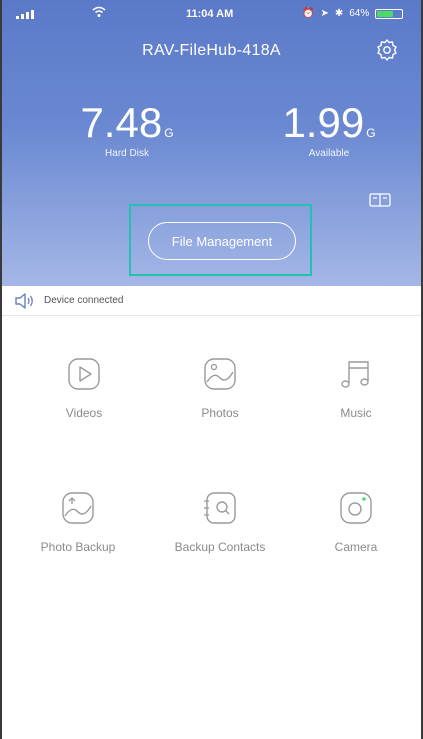 The height and width of the screenshot is (739, 423). What do you see at coordinates (220, 508) in the screenshot?
I see `contact-card-icon` at bounding box center [220, 508].